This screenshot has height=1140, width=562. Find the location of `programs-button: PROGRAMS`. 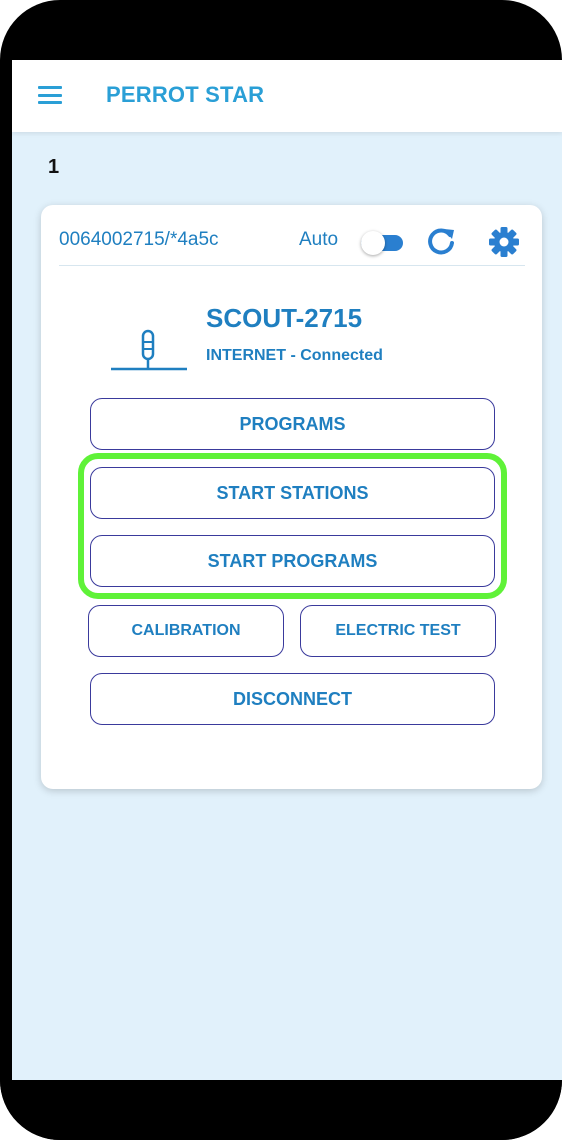

programs-button: PROGRAMS is located at coordinates (292, 424).